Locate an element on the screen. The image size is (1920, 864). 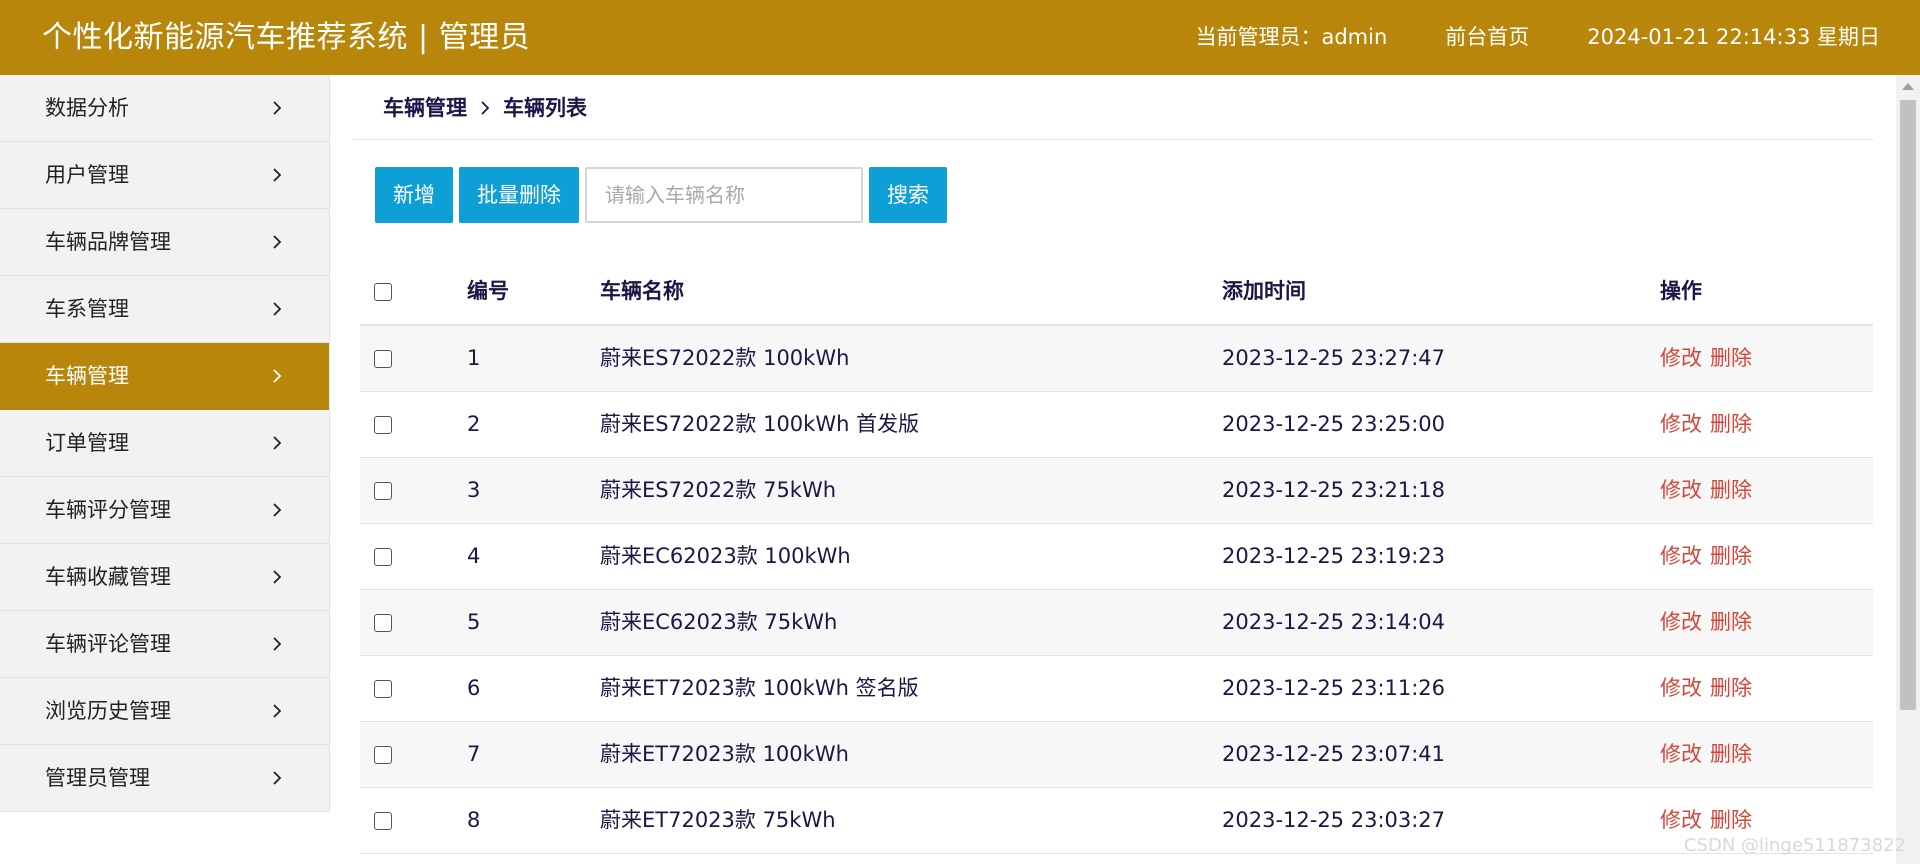
row-name: 蔚来ES72022款 100kWh is located at coordinates (725, 358).